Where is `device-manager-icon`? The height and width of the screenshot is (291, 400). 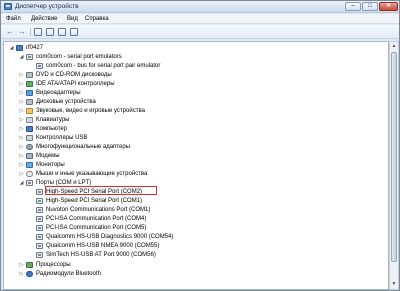 device-manager-icon is located at coordinates (8, 6).